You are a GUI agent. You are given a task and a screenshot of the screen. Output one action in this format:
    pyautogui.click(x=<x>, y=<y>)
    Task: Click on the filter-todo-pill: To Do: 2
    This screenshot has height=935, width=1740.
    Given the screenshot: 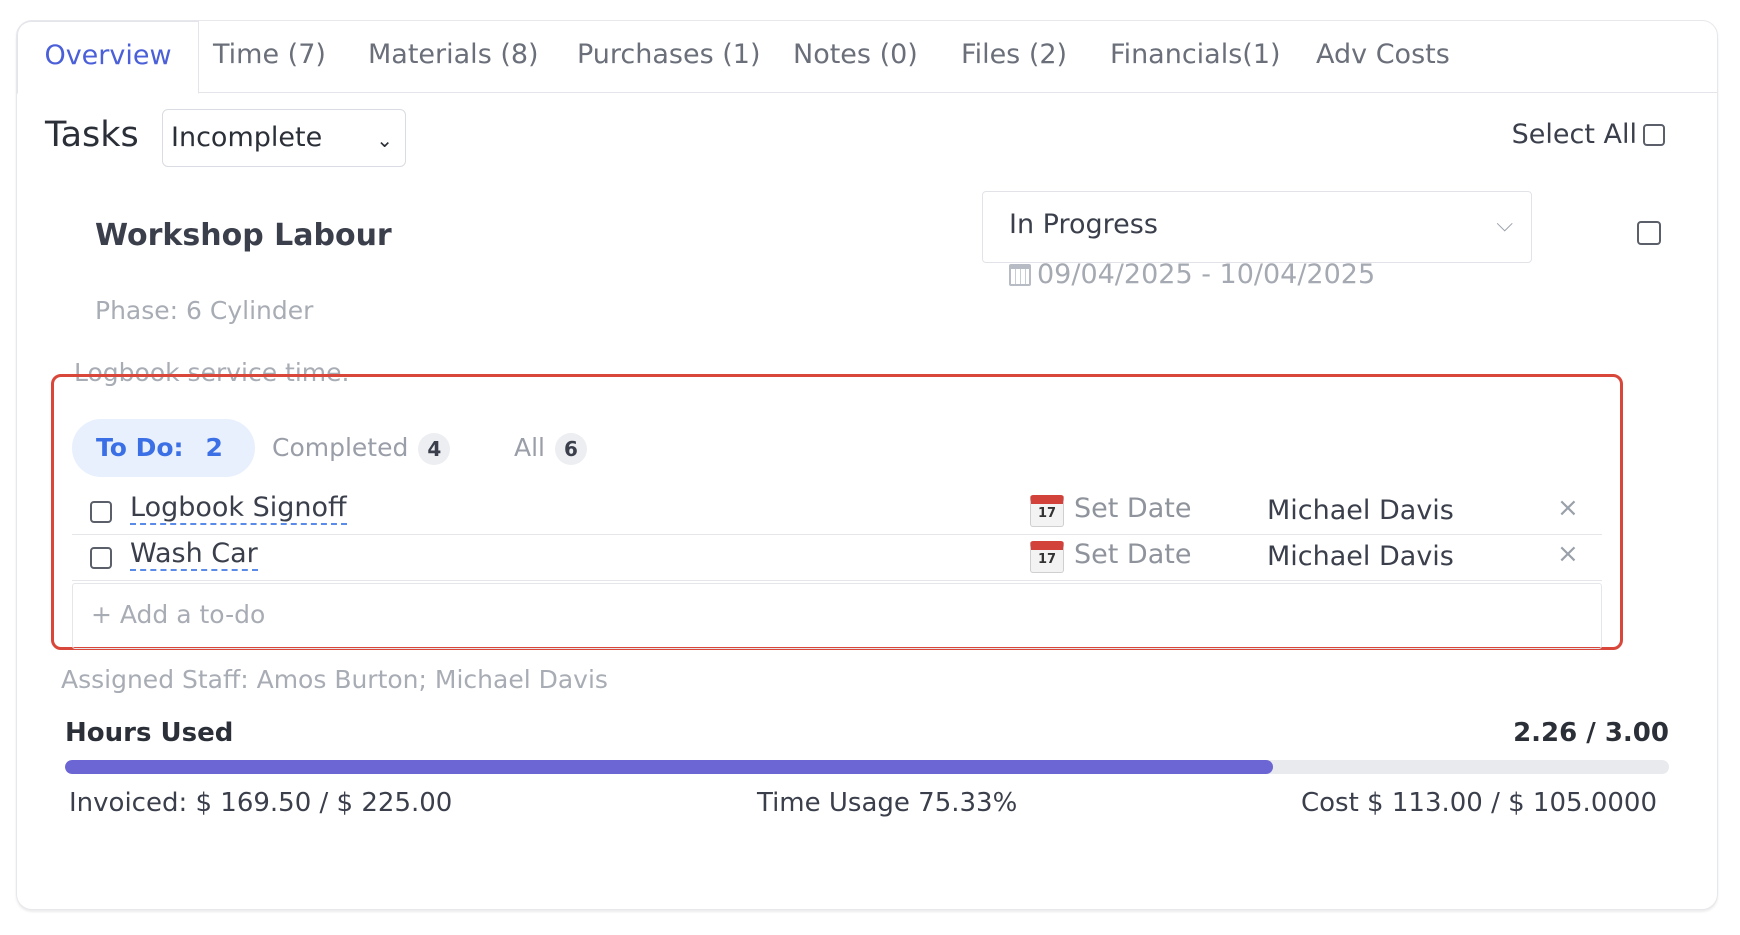 What is the action you would take?
    pyautogui.click(x=163, y=448)
    